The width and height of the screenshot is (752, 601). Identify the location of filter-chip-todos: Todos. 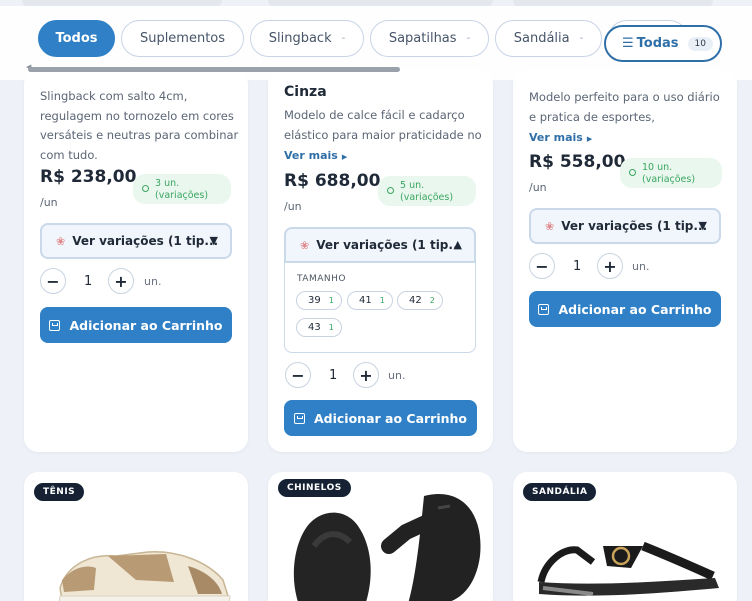
(76, 38).